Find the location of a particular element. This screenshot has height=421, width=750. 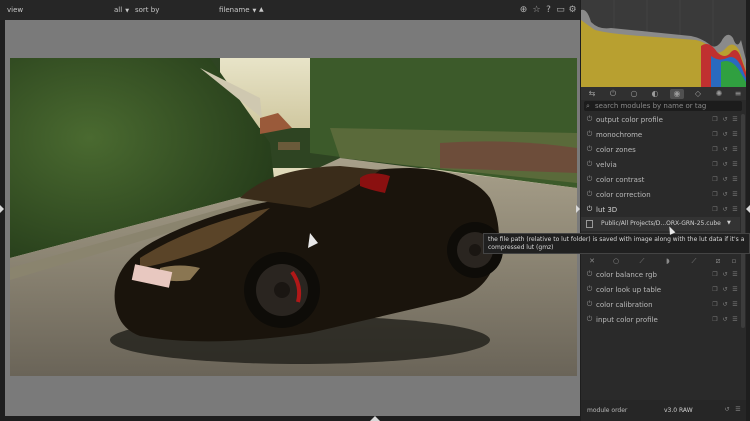

chevron-down-icon: ▼ is located at coordinates (729, 223).